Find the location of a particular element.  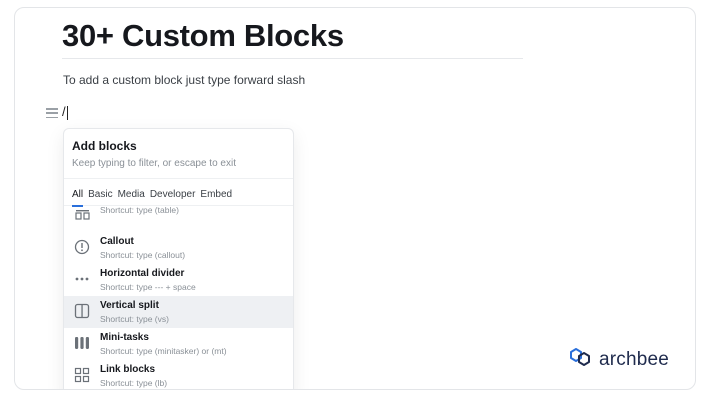

dots-horizontal-icon is located at coordinates (82, 279).